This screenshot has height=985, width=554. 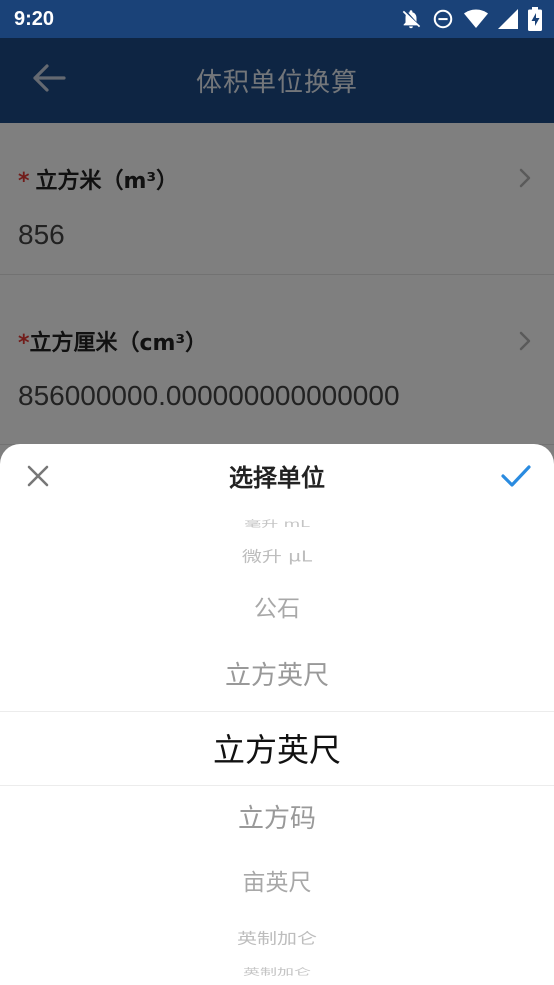 I want to click on check-icon, so click(x=516, y=478).